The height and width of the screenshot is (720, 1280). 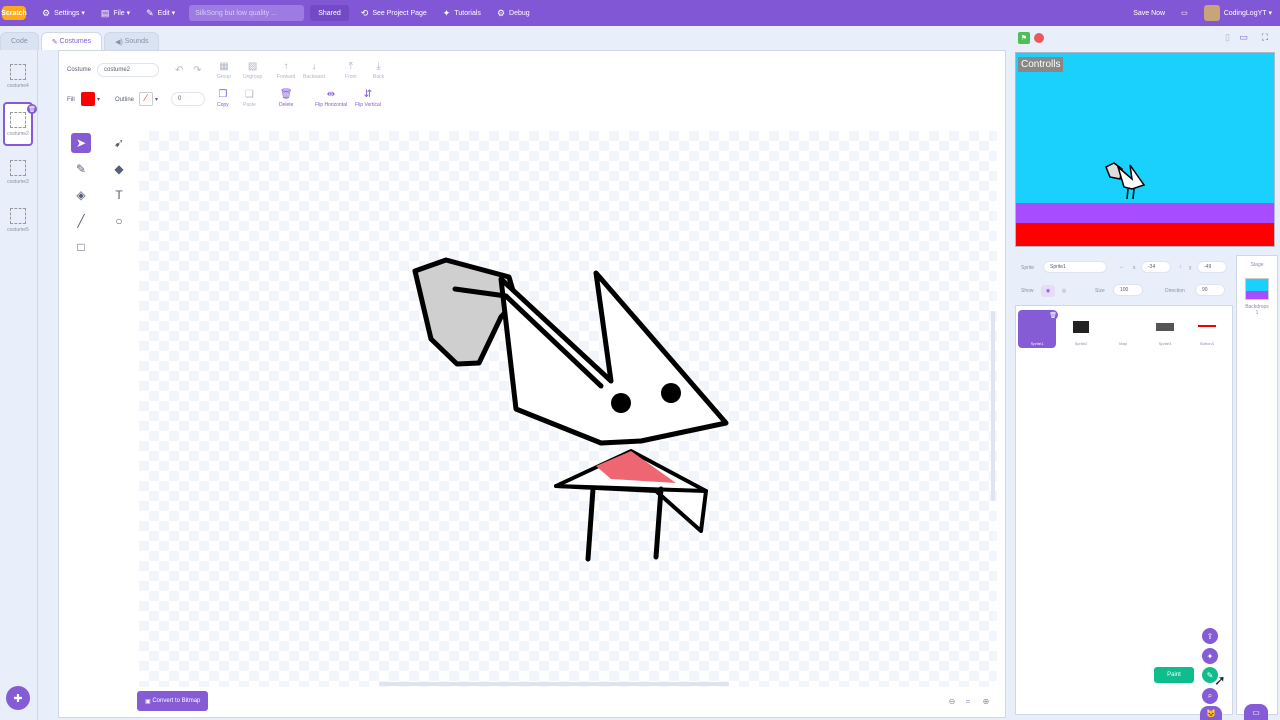 What do you see at coordinates (501, 12) in the screenshot?
I see `gear-icon: ⚙` at bounding box center [501, 12].